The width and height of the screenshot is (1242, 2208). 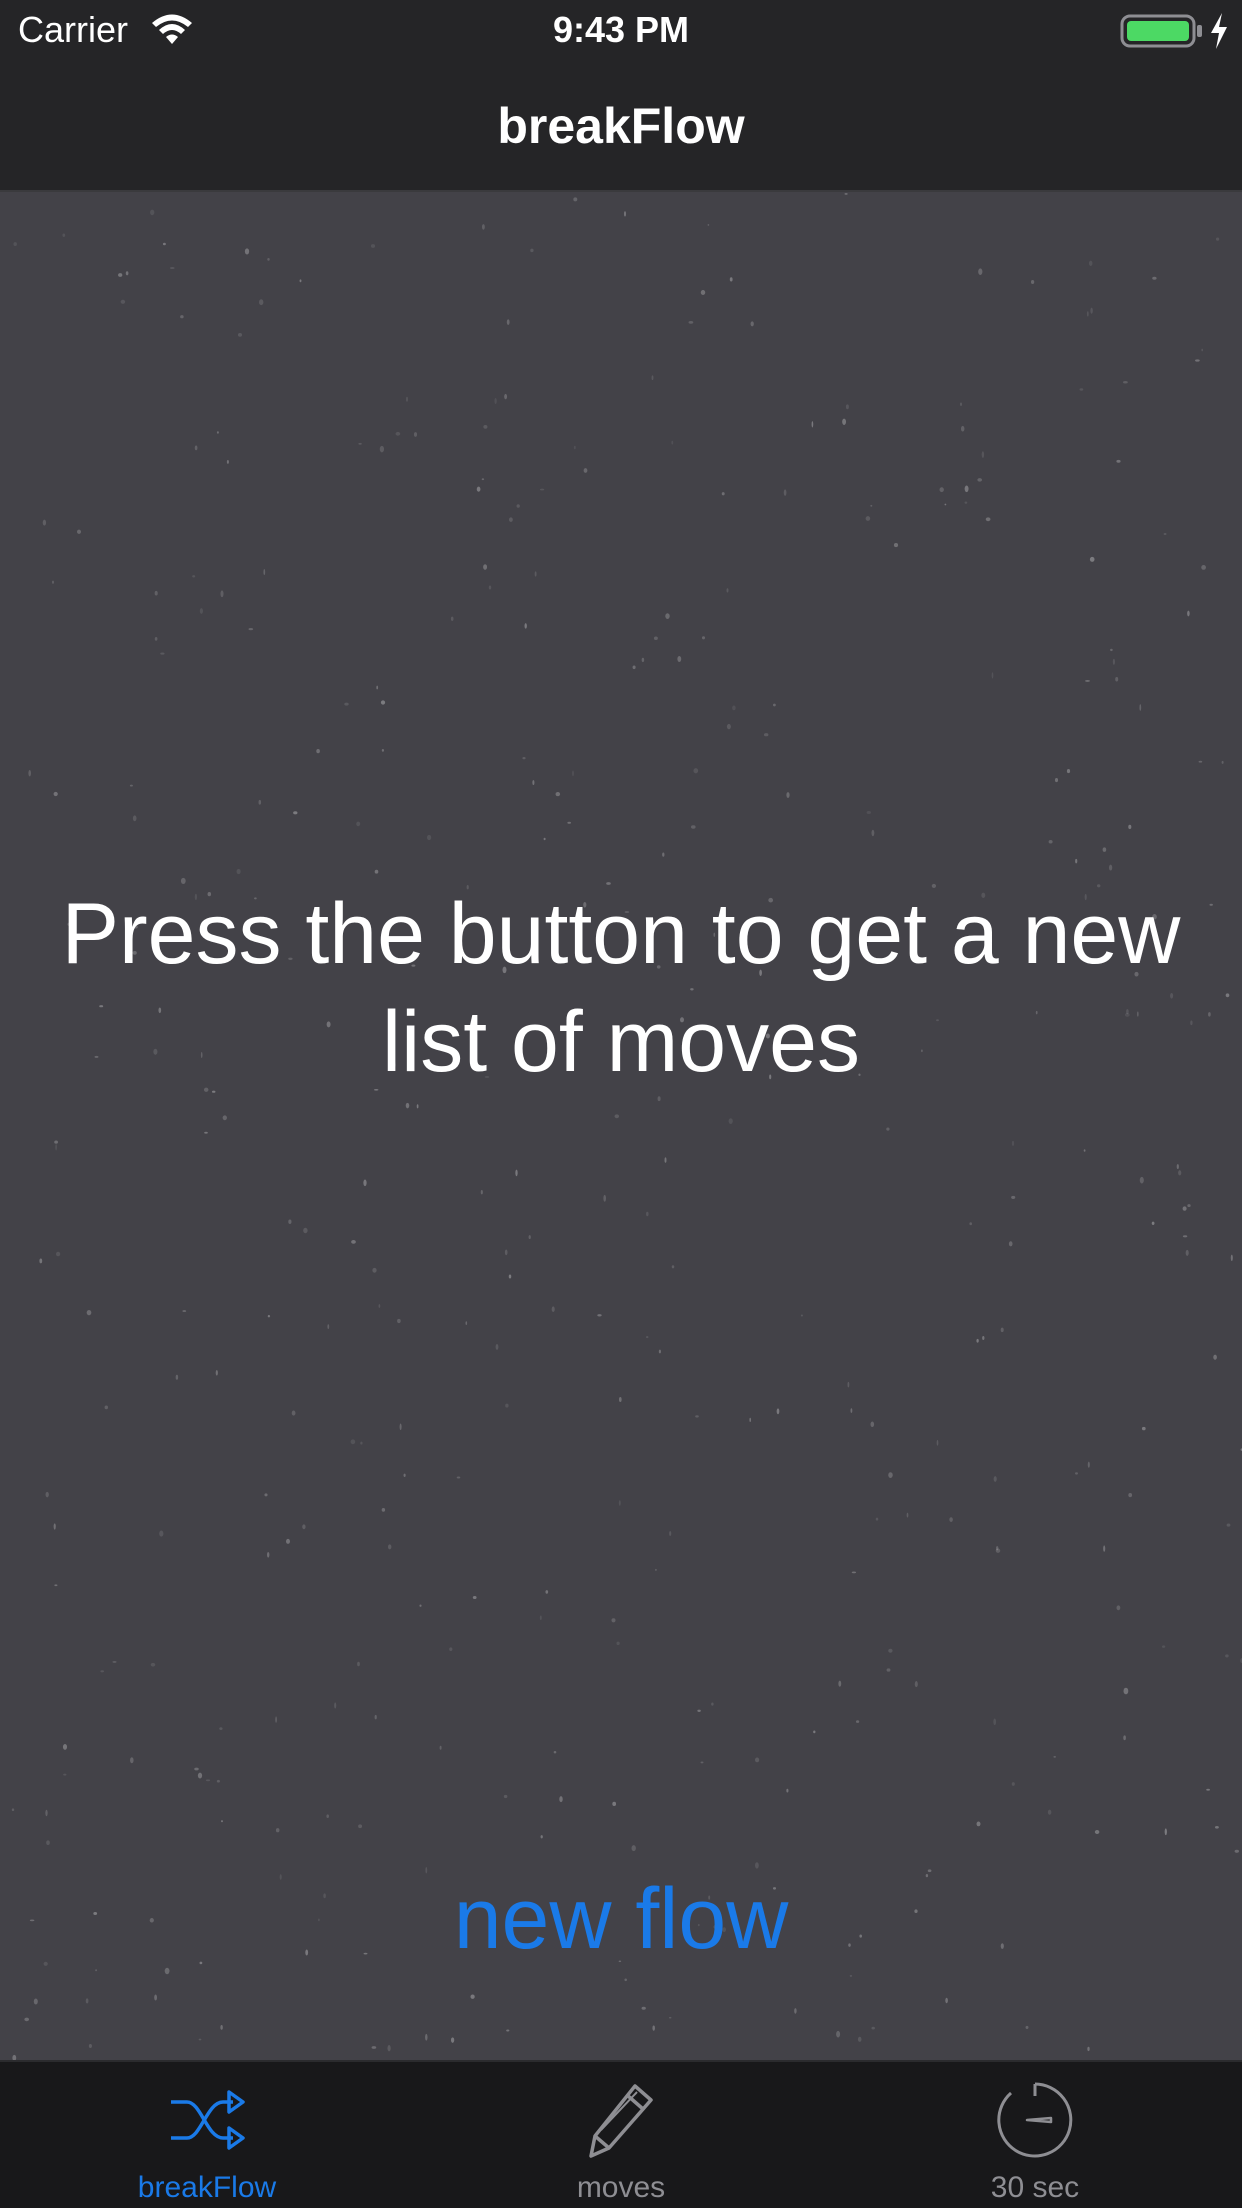 I want to click on tab-breakflow: breakFlow, so click(x=207, y=2135).